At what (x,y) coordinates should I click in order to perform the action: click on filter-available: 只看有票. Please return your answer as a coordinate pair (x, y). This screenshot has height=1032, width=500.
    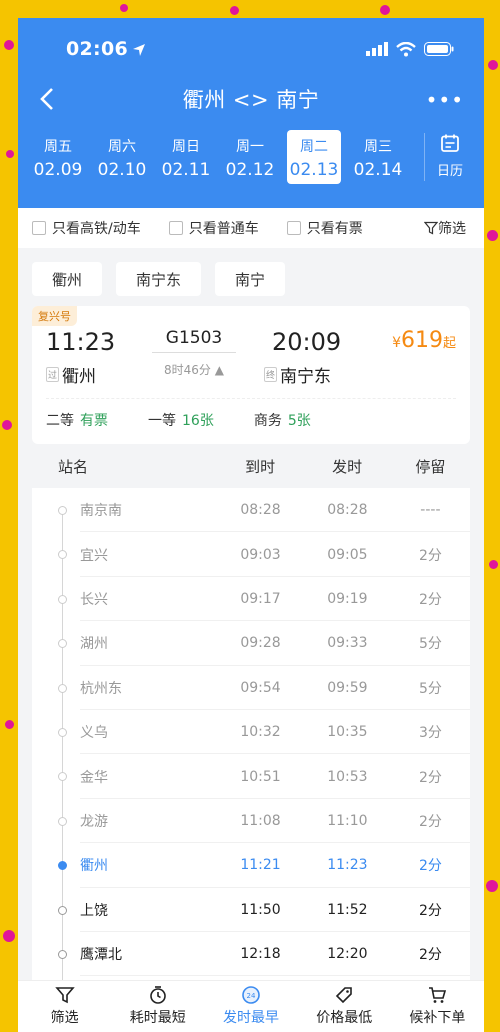
    Looking at the image, I should click on (324, 228).